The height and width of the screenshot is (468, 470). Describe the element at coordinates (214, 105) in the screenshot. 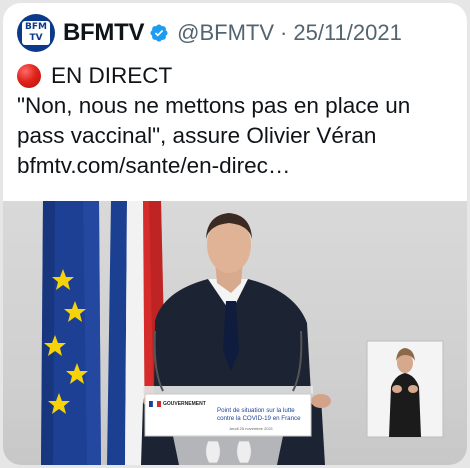

I see `quote-line-1: "Non, nous ne mettons pas en place un` at that location.